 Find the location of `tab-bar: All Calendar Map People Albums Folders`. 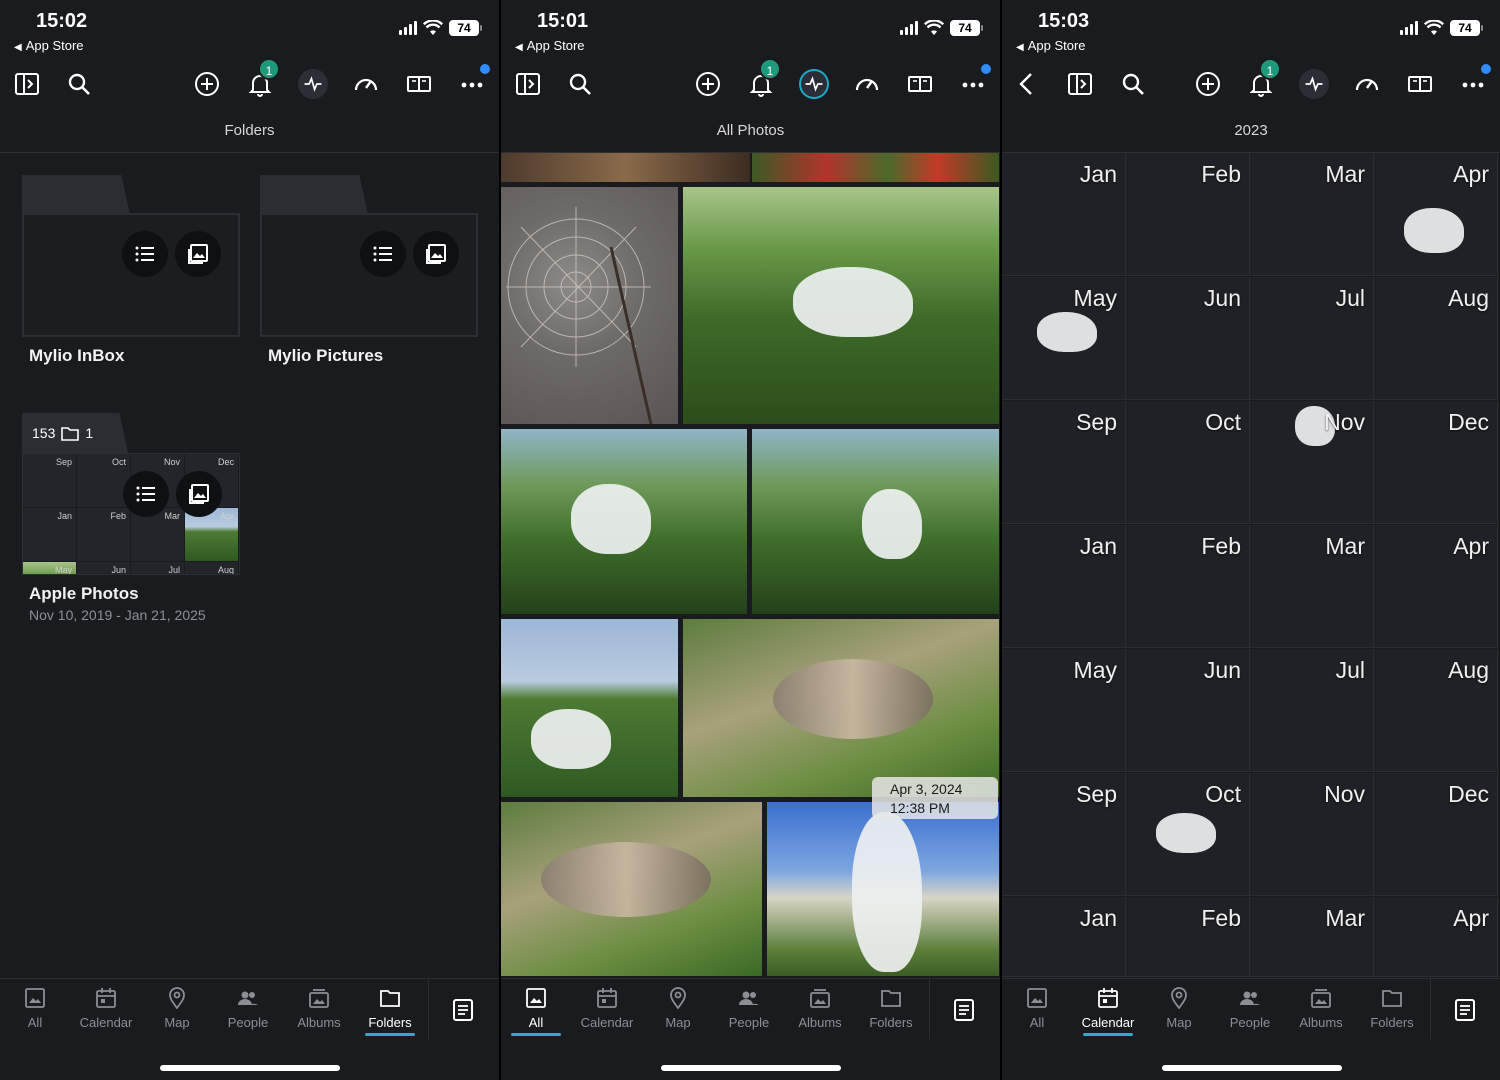

tab-bar: All Calendar Map People Albums Folders is located at coordinates (249, 1029).